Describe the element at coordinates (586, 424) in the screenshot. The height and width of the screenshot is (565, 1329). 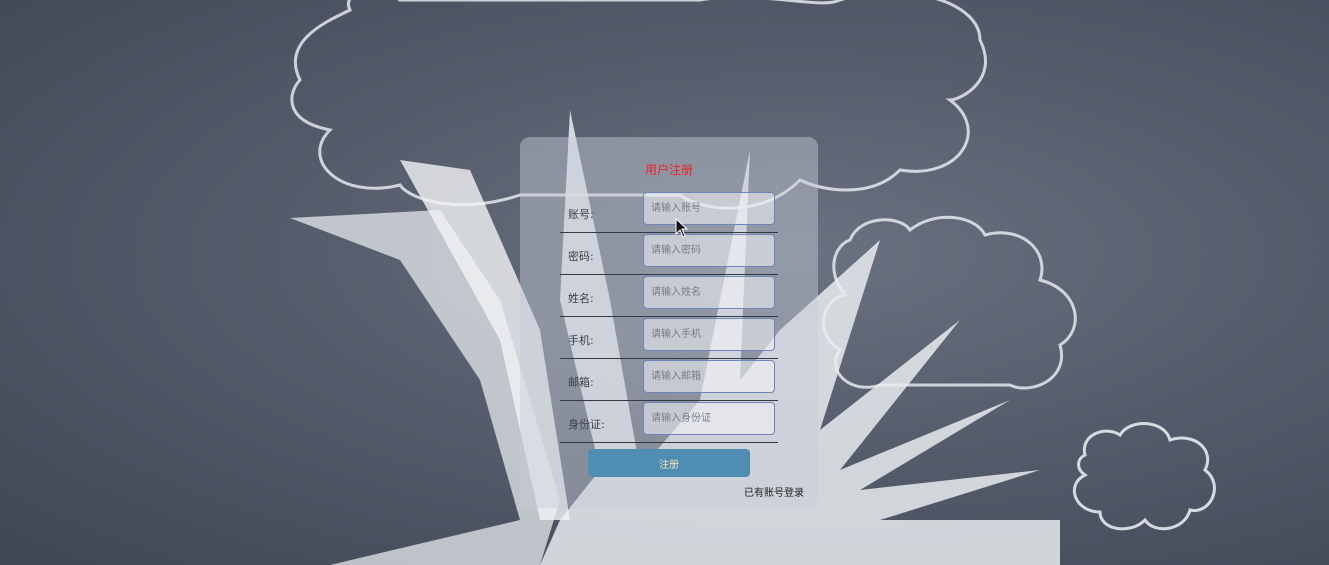
I see `id-card-label: 身份证:` at that location.